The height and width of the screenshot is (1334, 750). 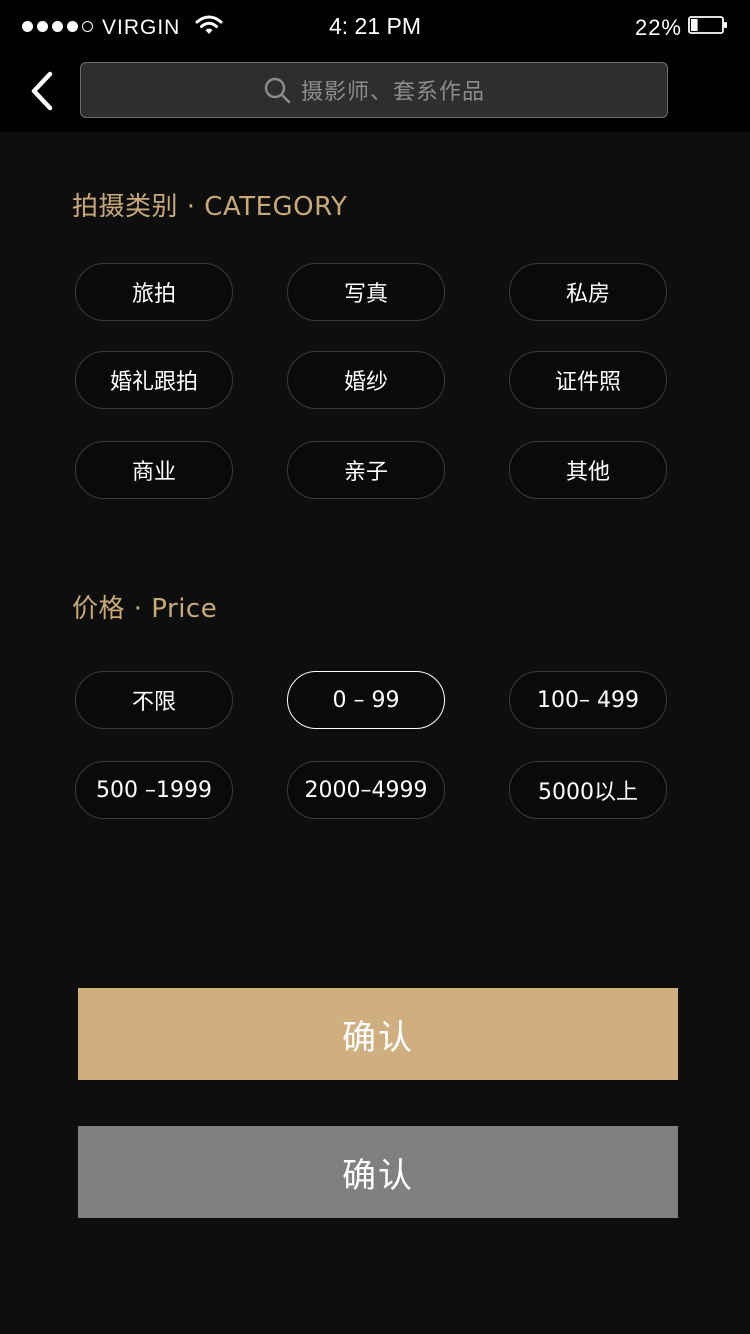 I want to click on battery-icon, so click(x=707, y=25).